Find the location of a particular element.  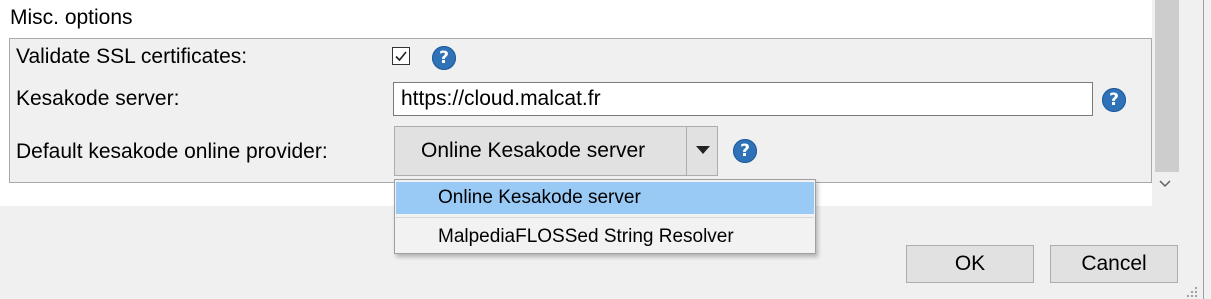

ok-button: OK is located at coordinates (970, 264).